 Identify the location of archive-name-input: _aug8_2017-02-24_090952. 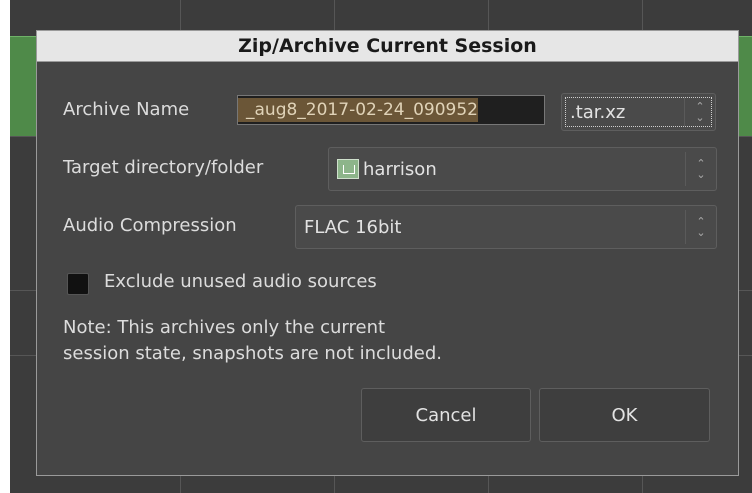
(391, 110).